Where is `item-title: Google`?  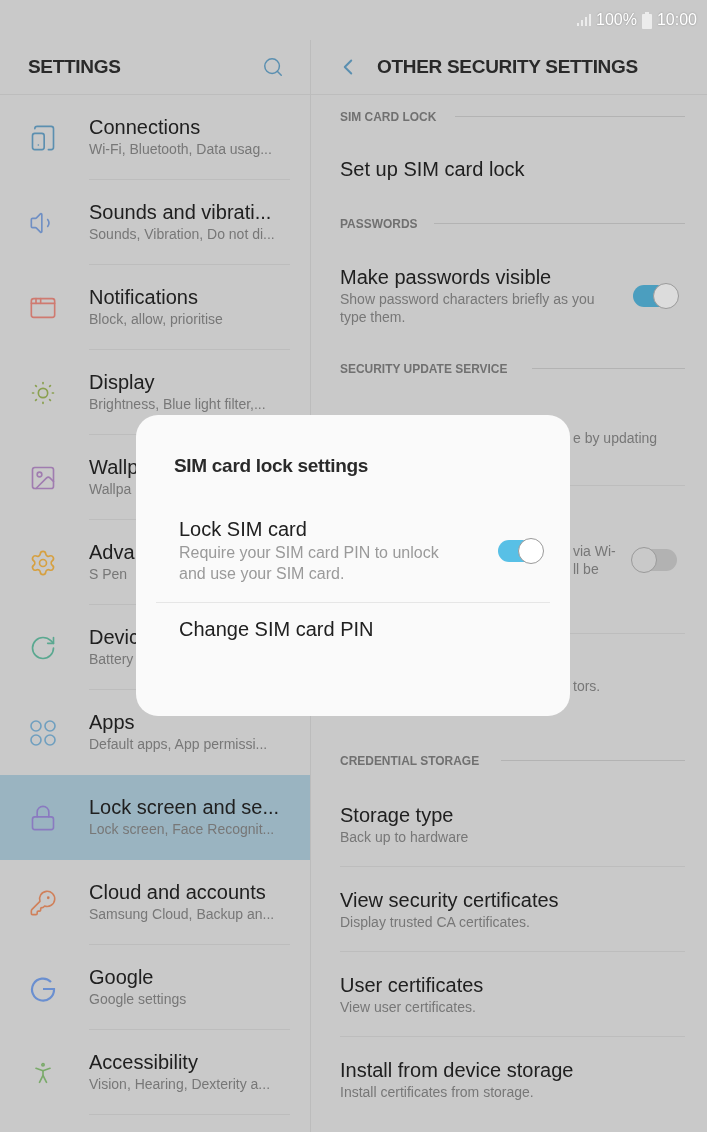
item-title: Google is located at coordinates (121, 977).